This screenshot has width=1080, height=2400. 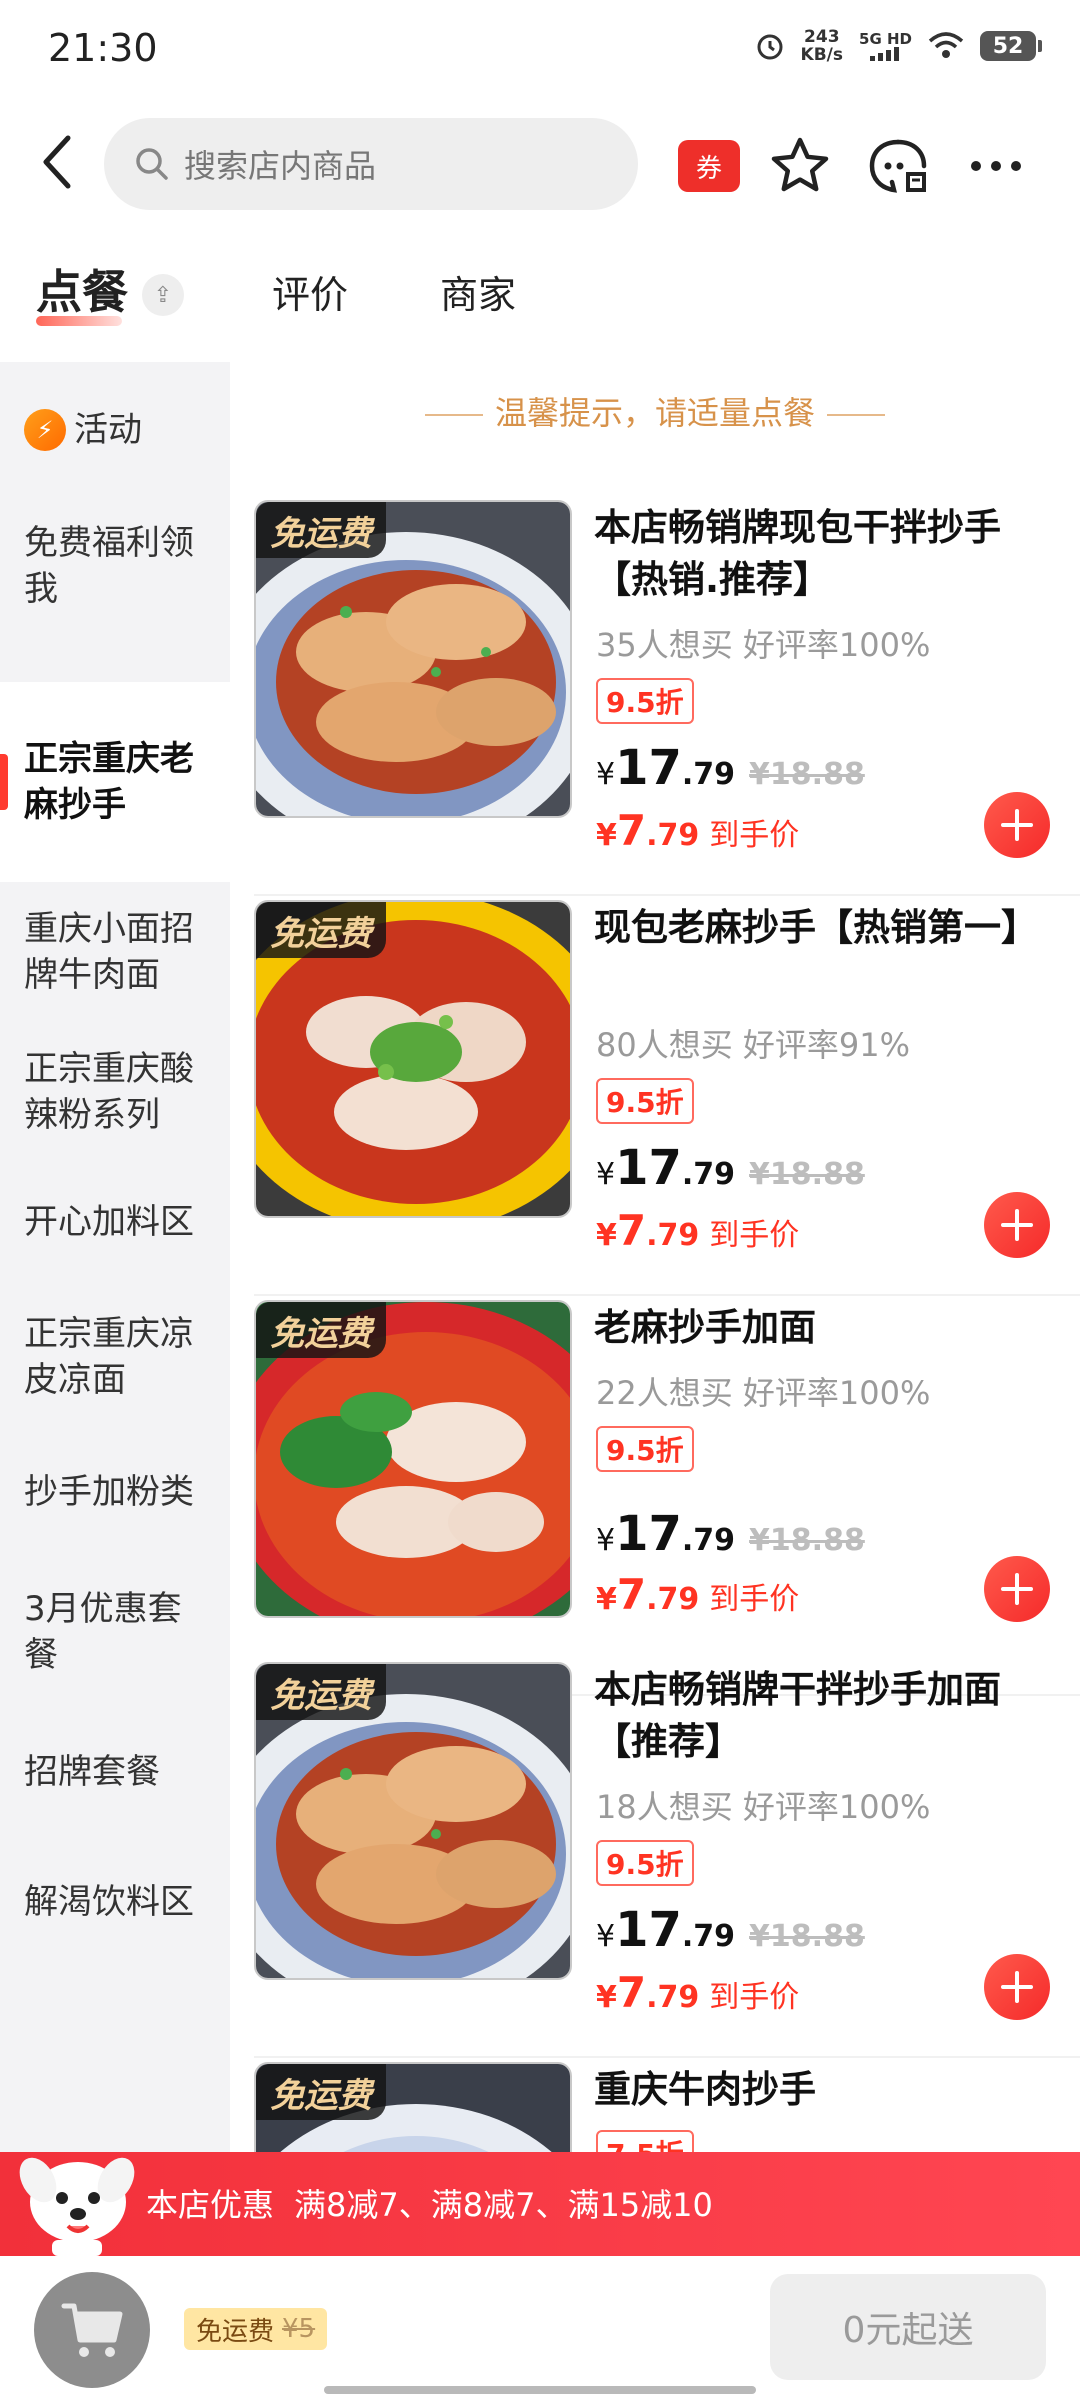 I want to click on product-meta: 18人想买 好评率100%, so click(x=763, y=1807).